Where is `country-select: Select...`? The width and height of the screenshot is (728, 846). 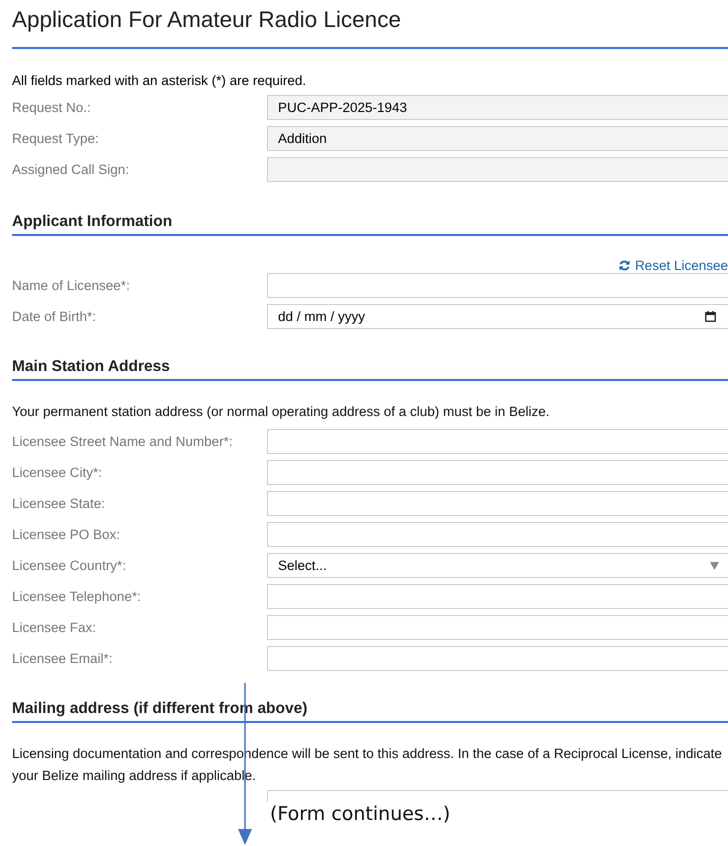 country-select: Select... is located at coordinates (497, 565).